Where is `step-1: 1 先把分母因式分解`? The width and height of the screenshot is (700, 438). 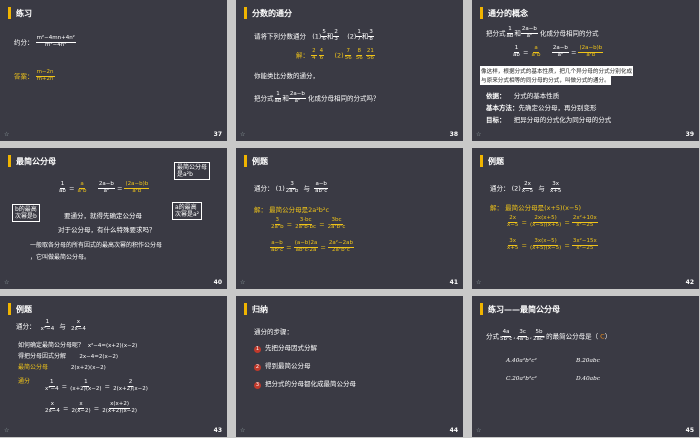
step-1: 1 先把分母因式分解 is located at coordinates (285, 348).